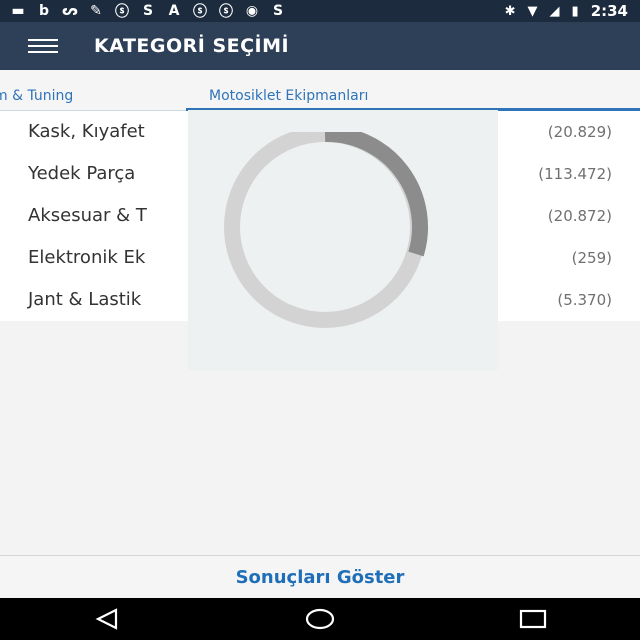 The image size is (640, 640). Describe the element at coordinates (44, 11) in the screenshot. I see `b-icon: b` at that location.